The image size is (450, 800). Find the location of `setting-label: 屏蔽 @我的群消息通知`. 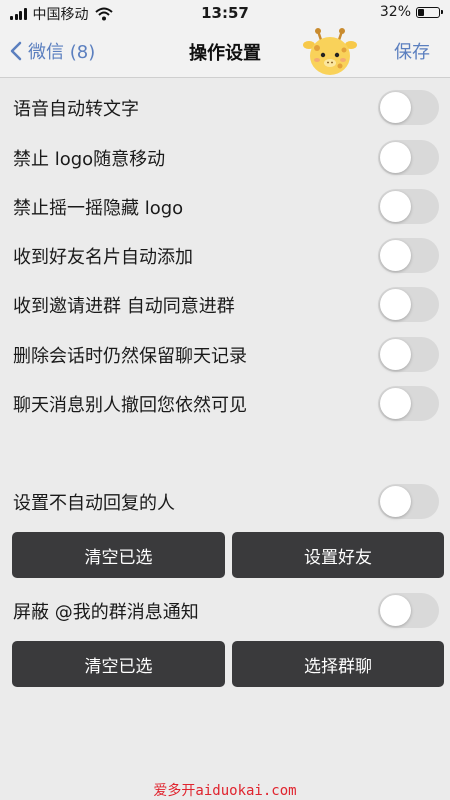

setting-label: 屏蔽 @我的群消息通知 is located at coordinates (106, 612).